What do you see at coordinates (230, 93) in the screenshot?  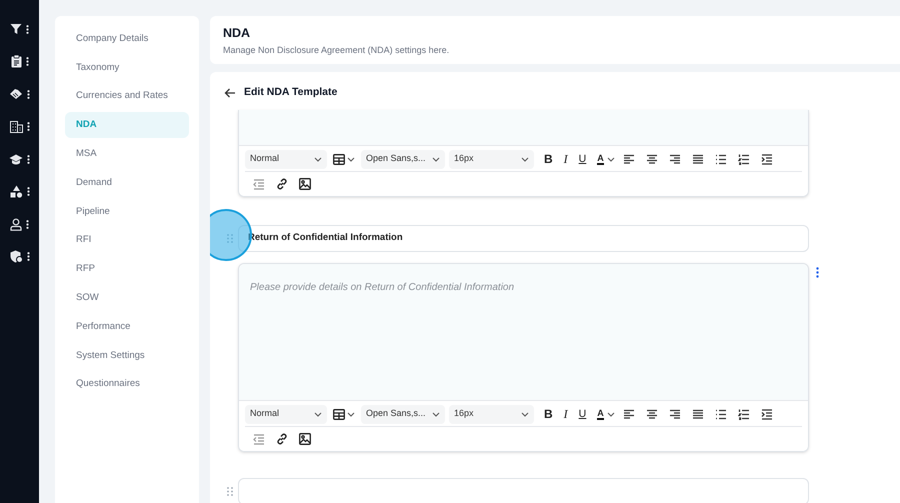 I see `back-arrow-icon` at bounding box center [230, 93].